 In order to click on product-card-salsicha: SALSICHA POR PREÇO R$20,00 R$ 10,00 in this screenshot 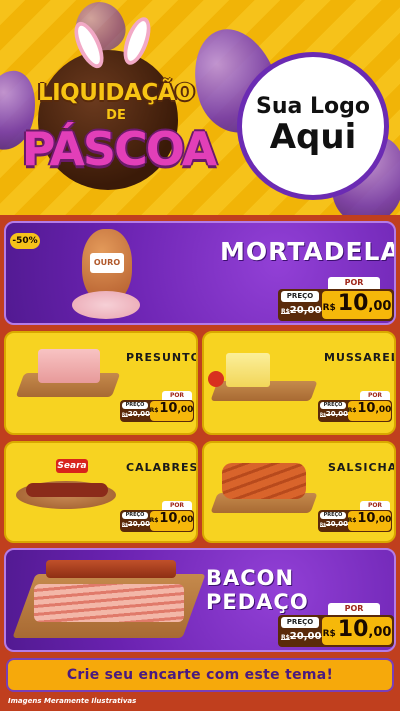, I will do `click(299, 492)`.